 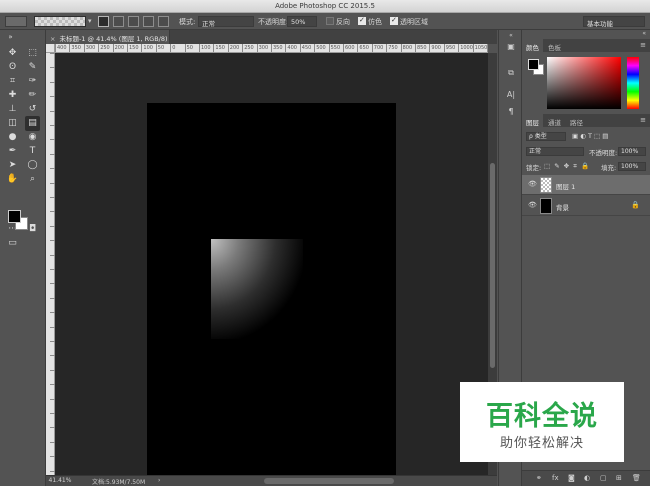 I want to click on reflected-gradient-button, so click(x=148, y=21).